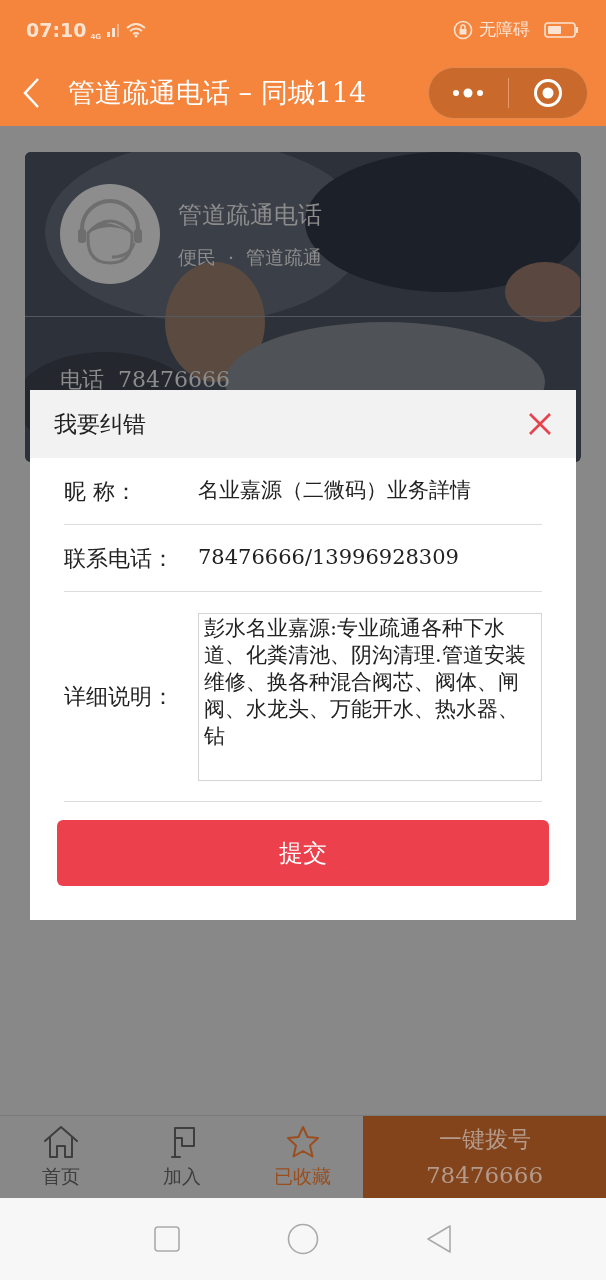 This screenshot has width=606, height=1280. What do you see at coordinates (119, 558) in the screenshot?
I see `field-label: 联系电话：` at bounding box center [119, 558].